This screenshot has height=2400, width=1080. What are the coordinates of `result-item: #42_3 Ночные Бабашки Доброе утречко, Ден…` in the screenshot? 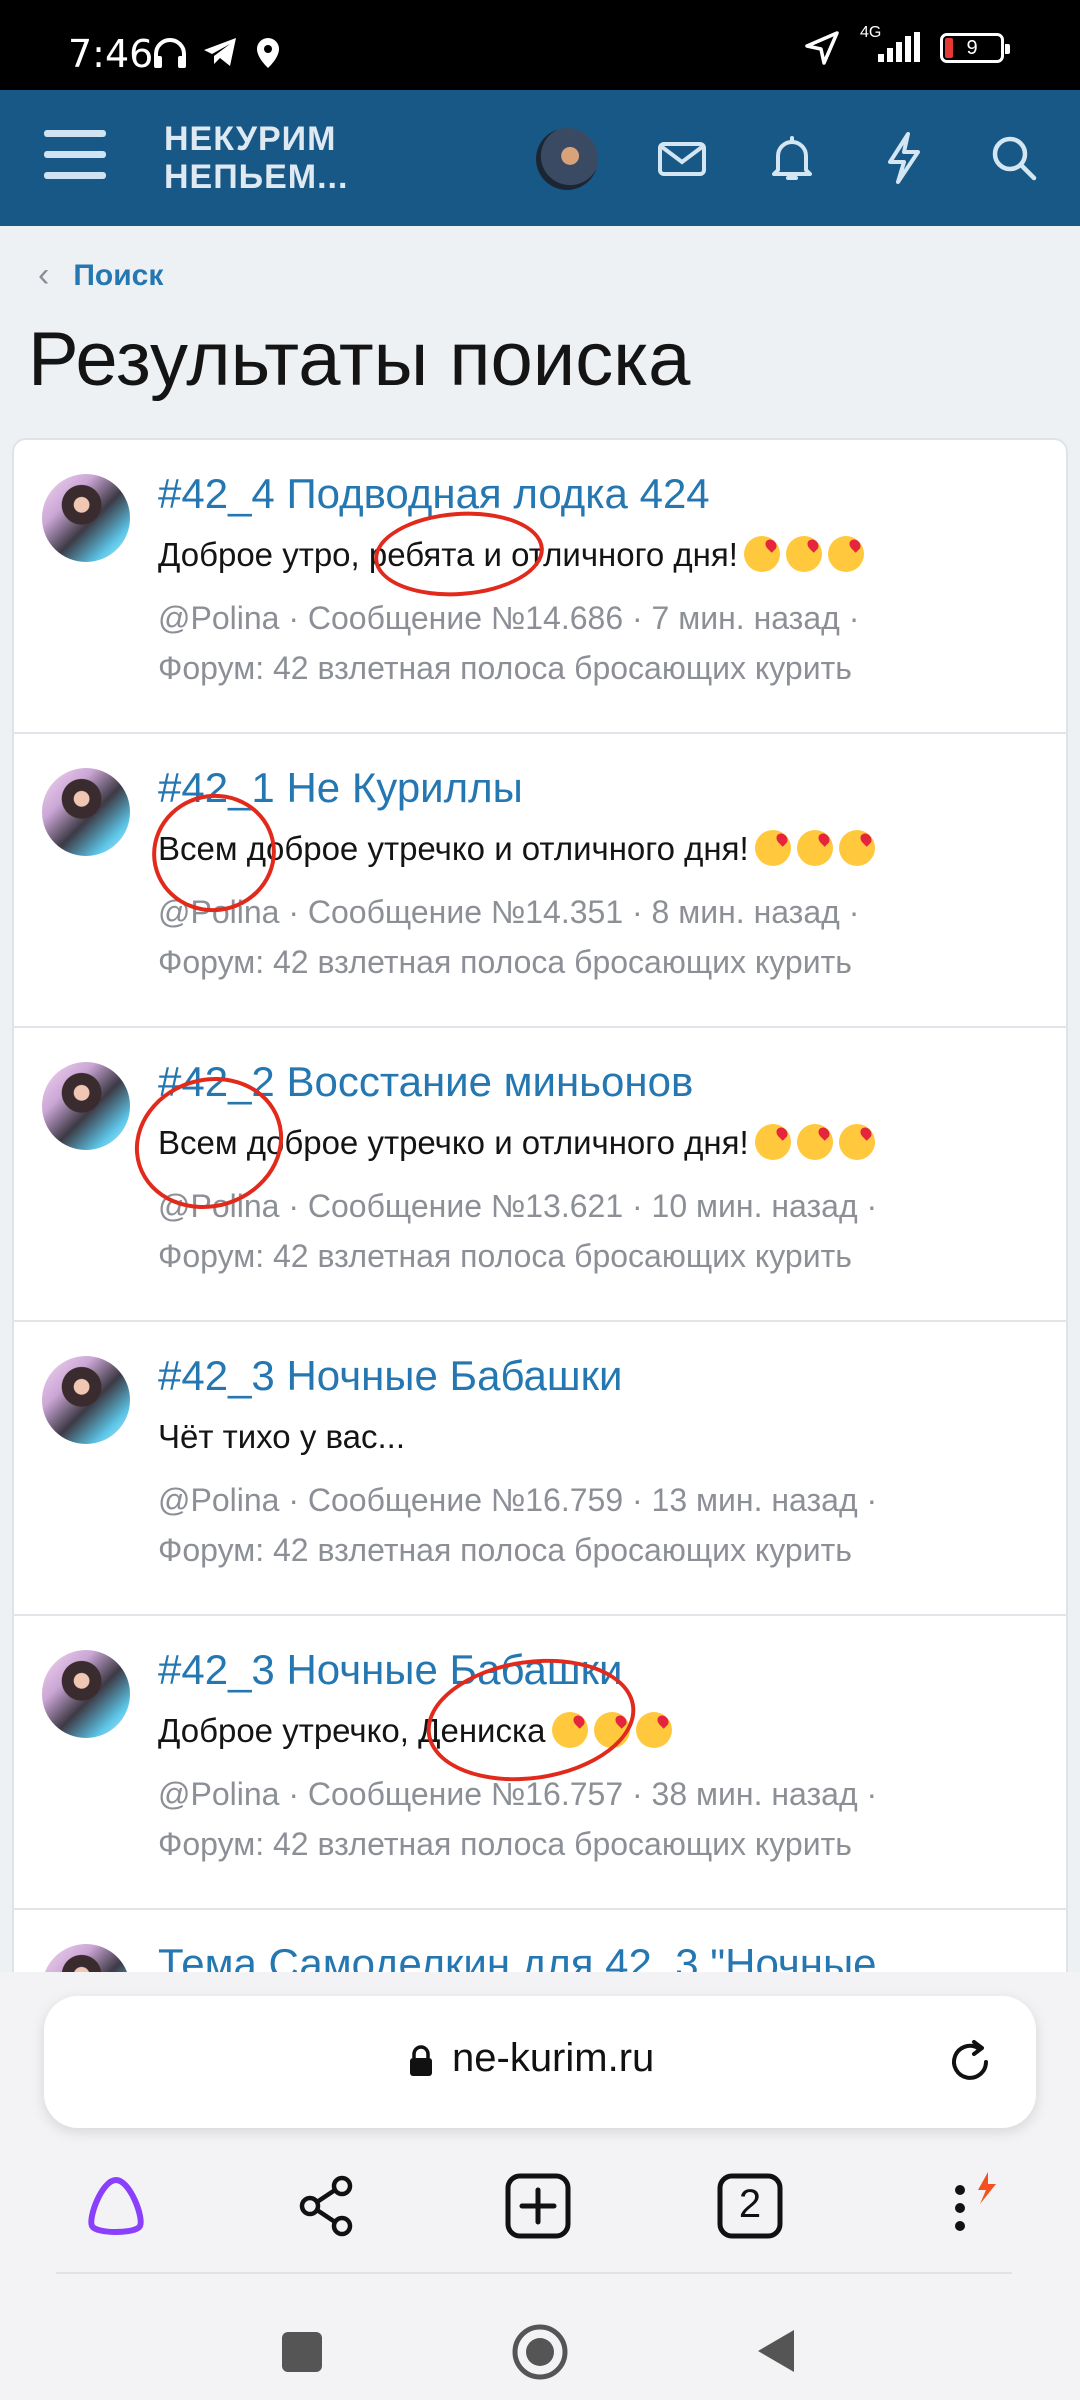 It's located at (540, 1763).